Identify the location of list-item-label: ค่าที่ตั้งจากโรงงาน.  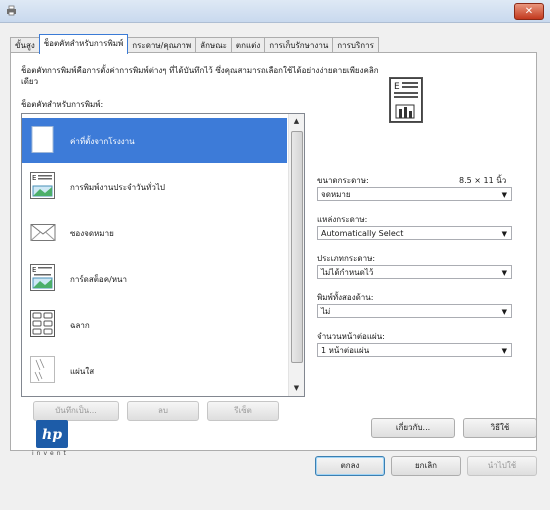
(102, 141).